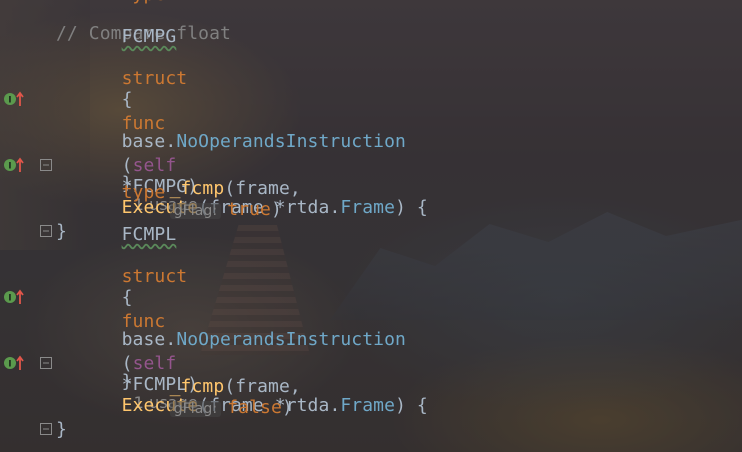  I want to click on type-name-fcmpl: FCMPL, so click(149, 234).